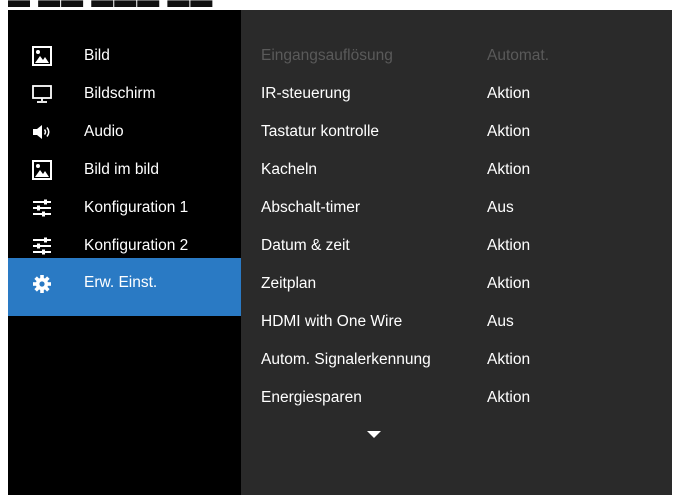 Image resolution: width=680 pixels, height=495 pixels. I want to click on sidebar-item-label: Erw. Einst., so click(121, 282).